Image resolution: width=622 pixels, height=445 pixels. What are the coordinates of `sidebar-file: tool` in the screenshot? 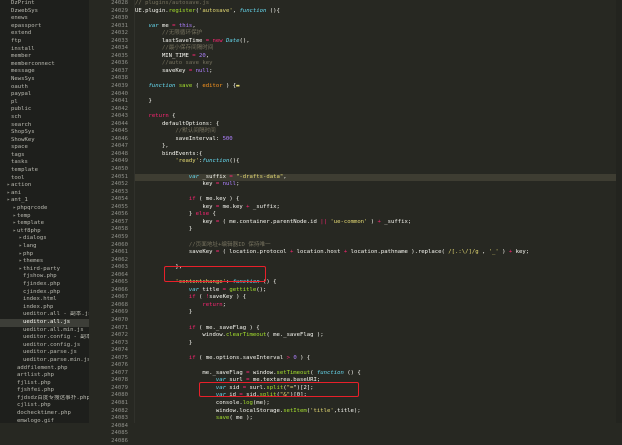 It's located at (44, 179).